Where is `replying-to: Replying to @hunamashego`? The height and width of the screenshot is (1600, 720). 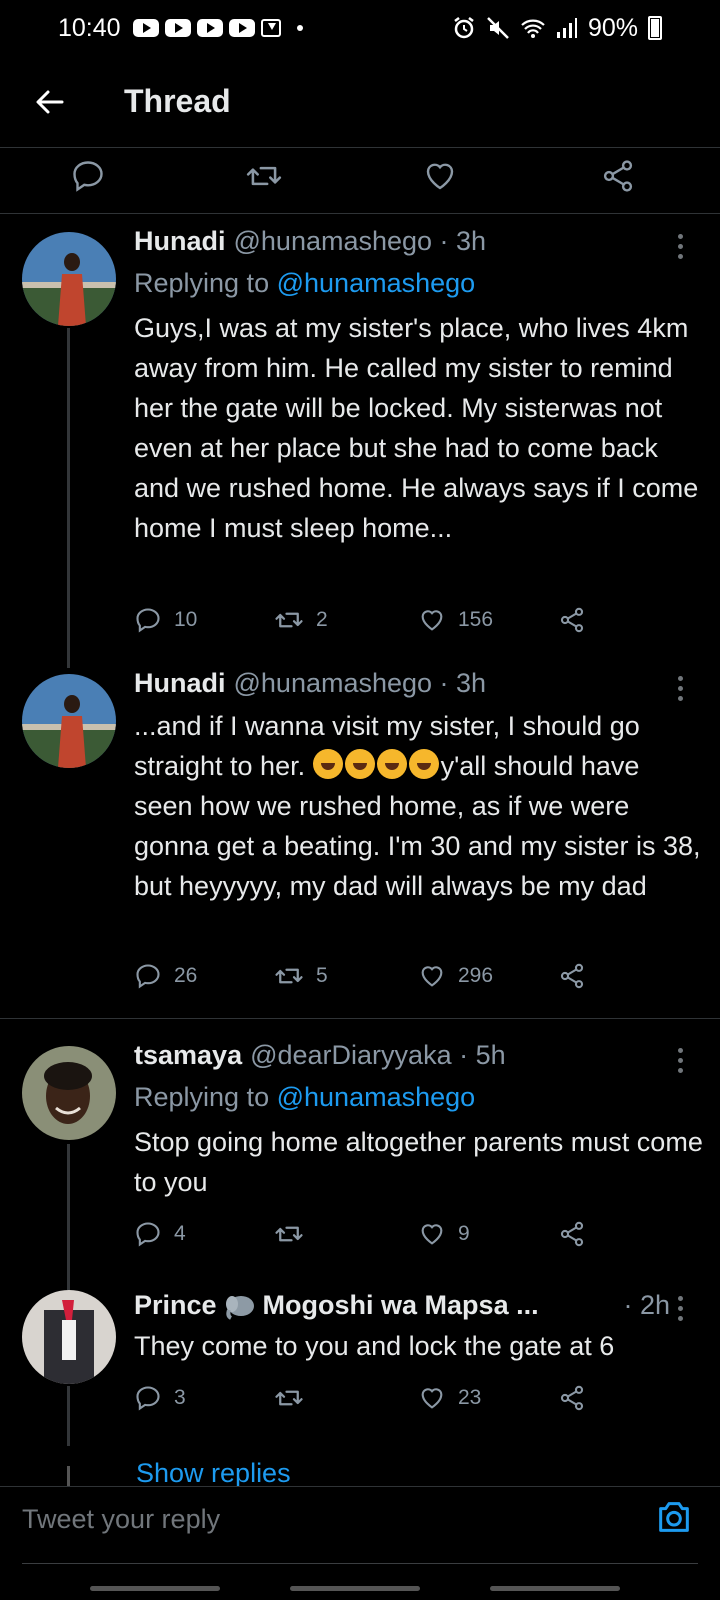
replying-to: Replying to @hunamashego is located at coordinates (304, 1097).